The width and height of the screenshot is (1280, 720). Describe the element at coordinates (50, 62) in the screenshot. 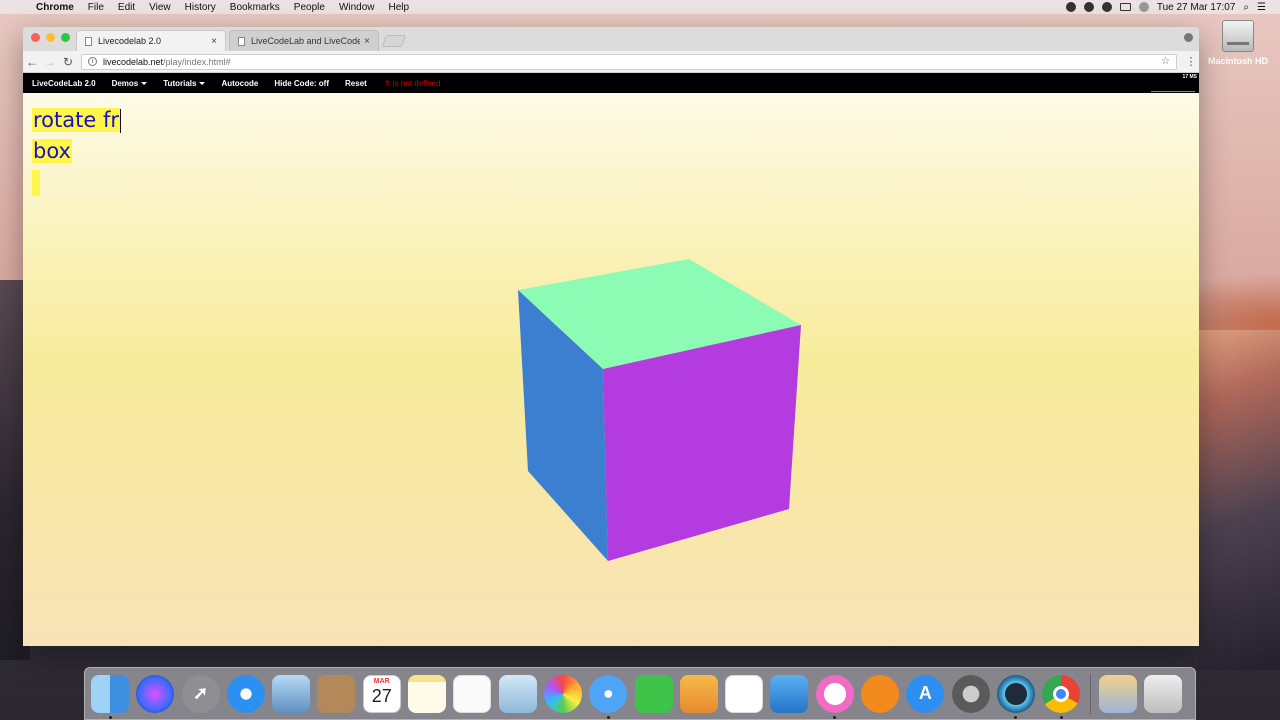

I see `forward-arrow-icon: →` at that location.